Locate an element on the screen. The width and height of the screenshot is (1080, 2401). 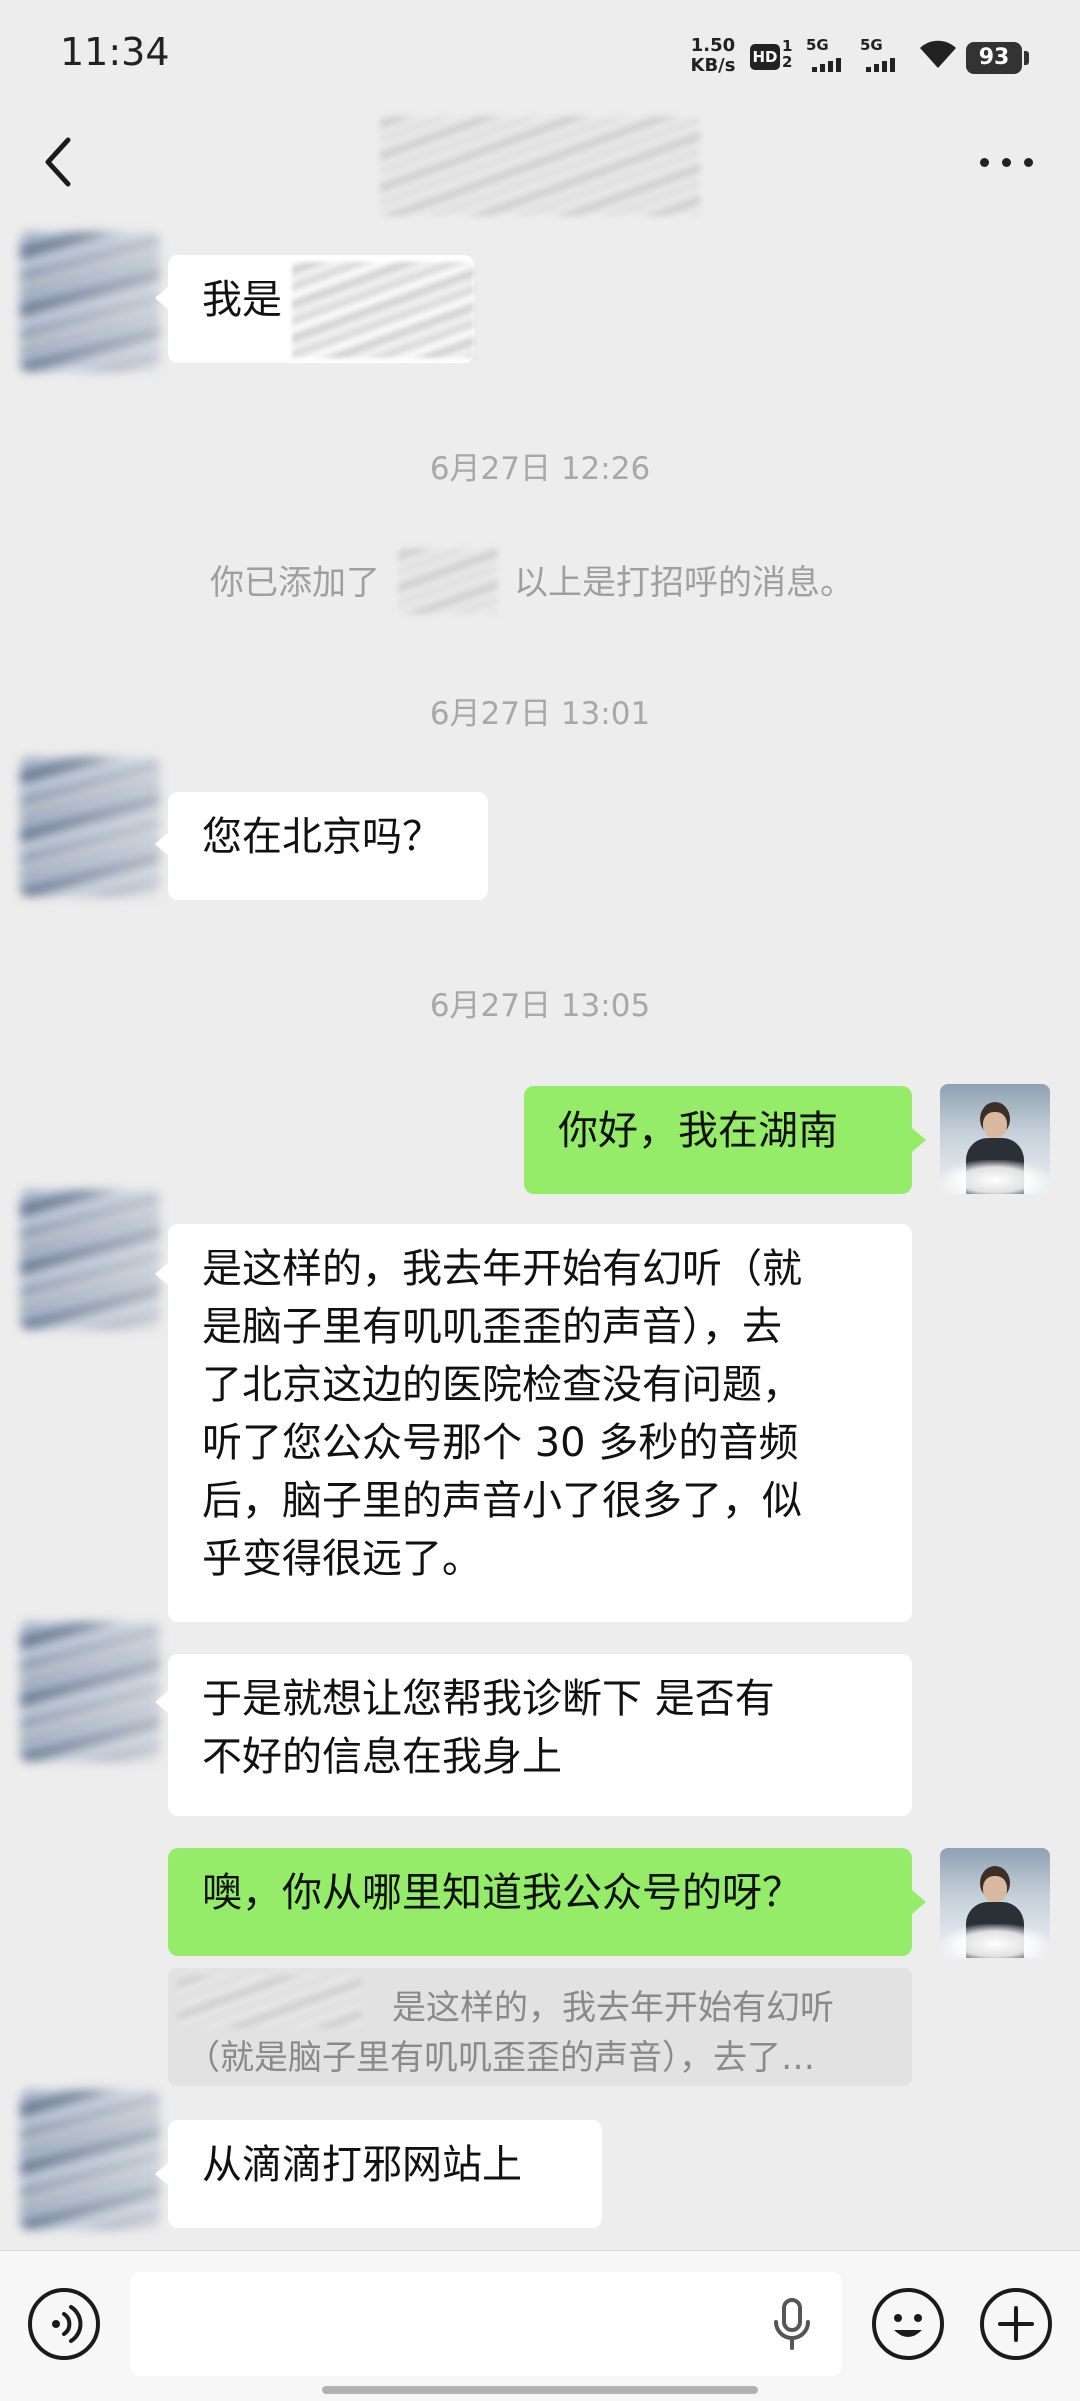
message-bubble-outgoing: 噢，你从哪里知道我公众号的呀？ is located at coordinates (540, 1902).